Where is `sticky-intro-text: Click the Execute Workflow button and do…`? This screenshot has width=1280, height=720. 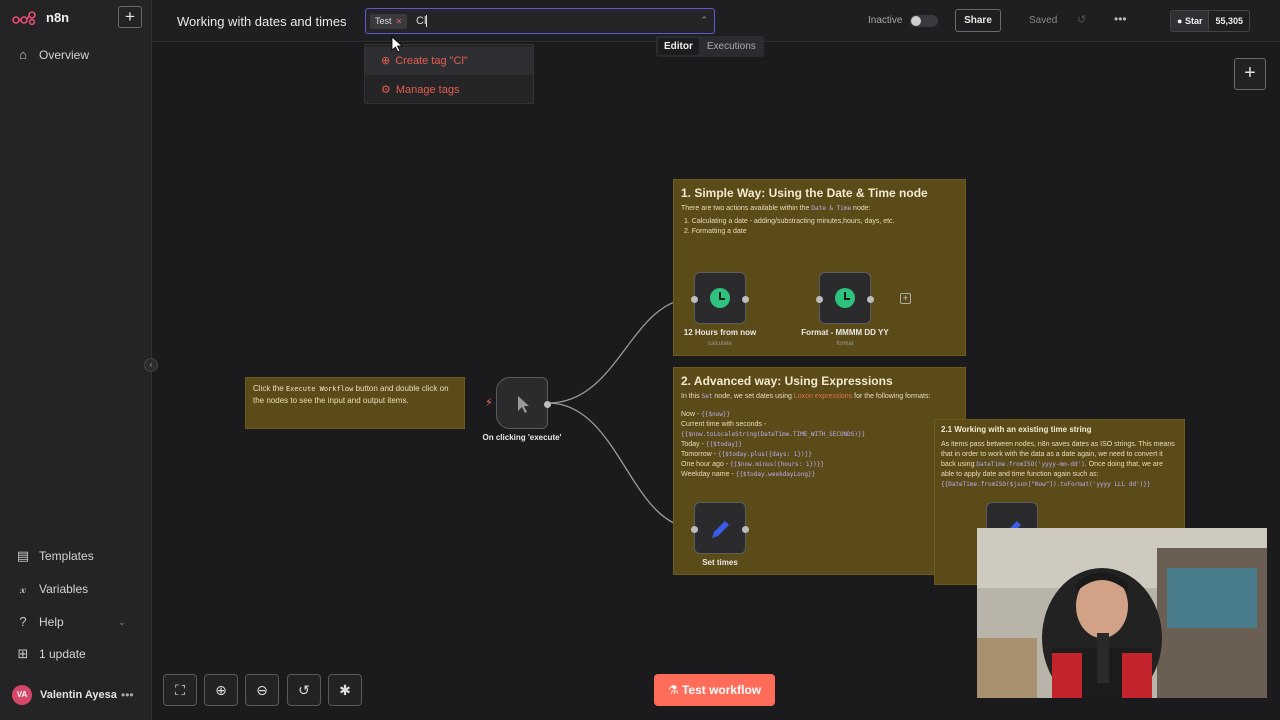 sticky-intro-text: Click the Execute Workflow button and do… is located at coordinates (355, 394).